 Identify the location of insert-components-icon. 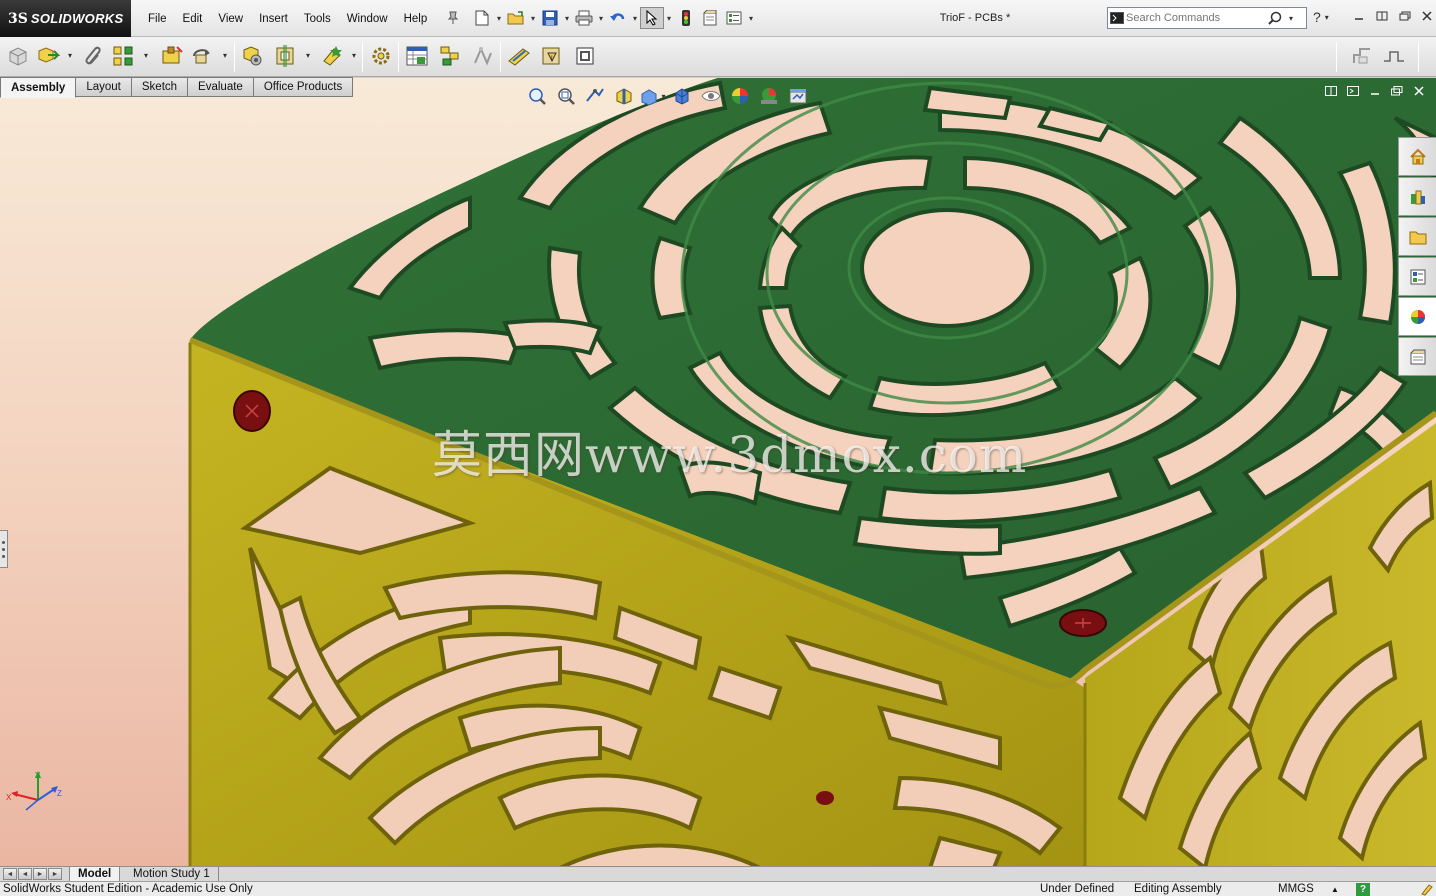
(48, 56).